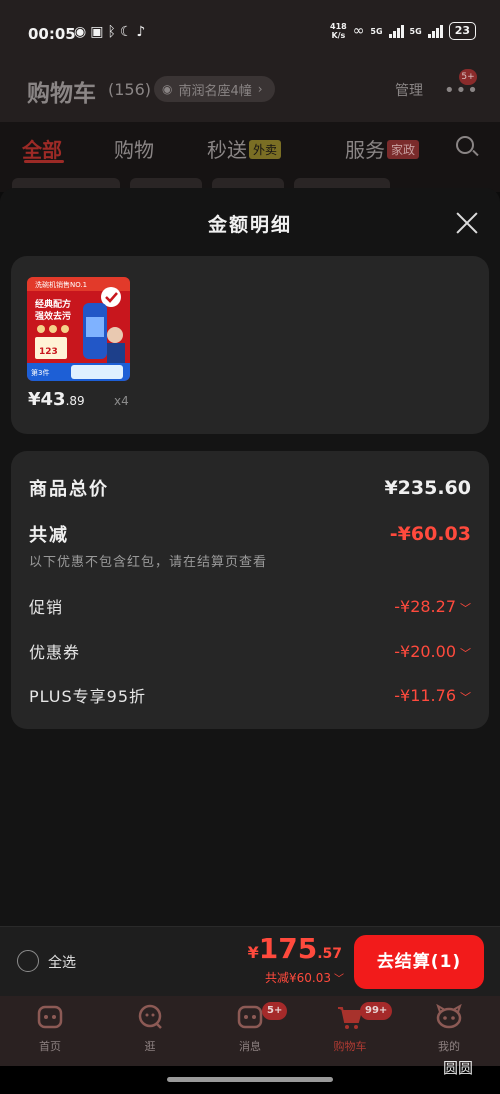  What do you see at coordinates (40, 372) in the screenshot?
I see `svg-text: 第3件` at bounding box center [40, 372].